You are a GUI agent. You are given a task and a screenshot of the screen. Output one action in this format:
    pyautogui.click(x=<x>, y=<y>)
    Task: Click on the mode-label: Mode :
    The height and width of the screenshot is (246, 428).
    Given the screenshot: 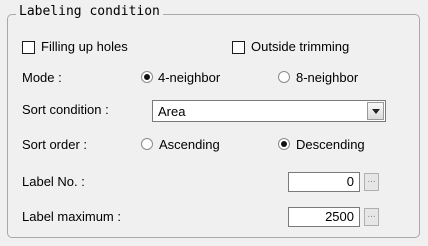 What is the action you would take?
    pyautogui.click(x=42, y=77)
    